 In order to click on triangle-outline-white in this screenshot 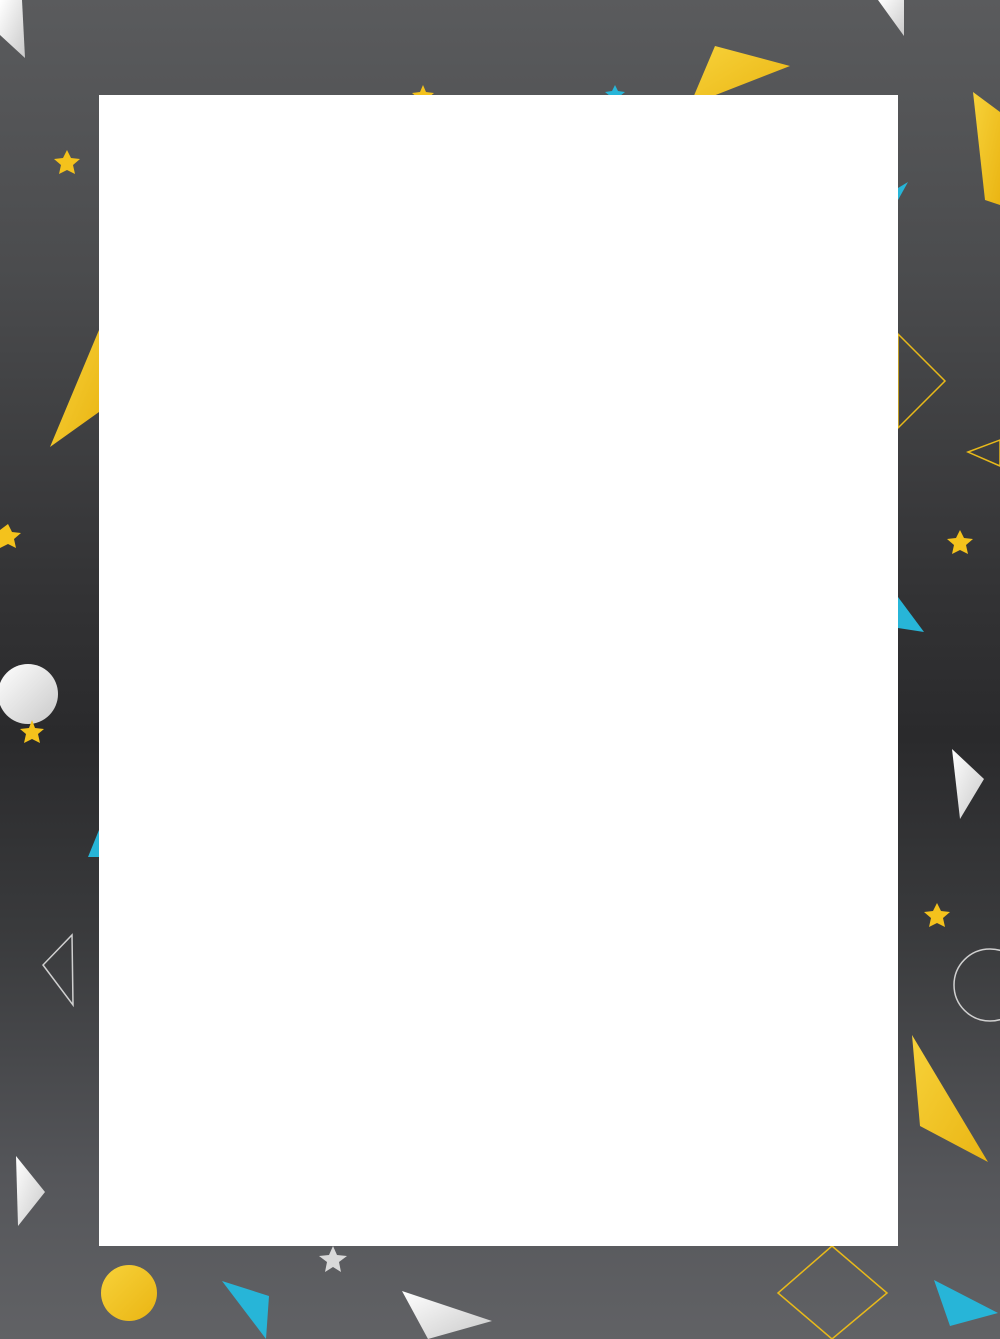, I will do `click(58, 970)`.